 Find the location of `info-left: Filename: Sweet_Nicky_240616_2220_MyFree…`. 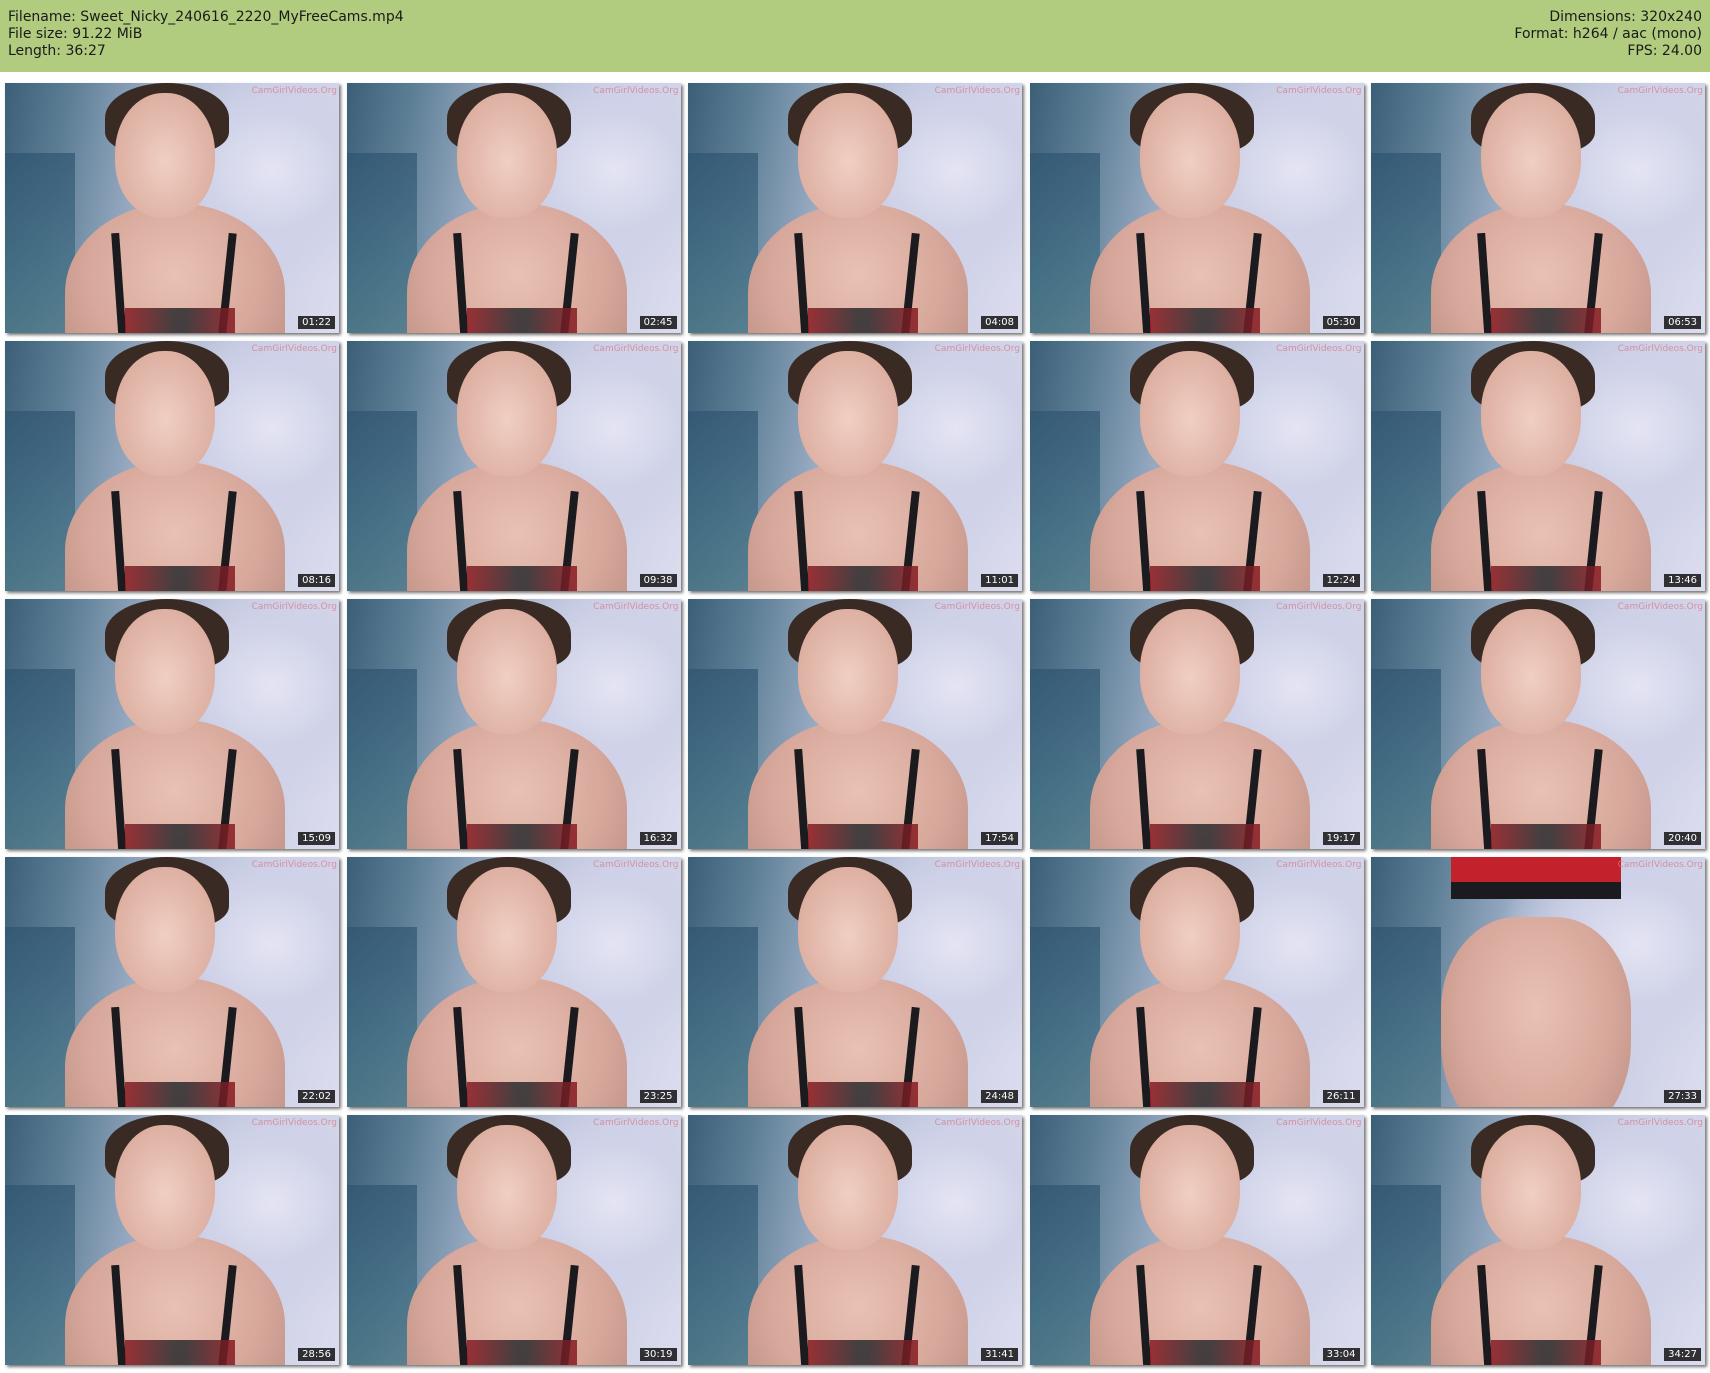

info-left: Filename: Sweet_Nicky_240616_2220_MyFree… is located at coordinates (206, 34).